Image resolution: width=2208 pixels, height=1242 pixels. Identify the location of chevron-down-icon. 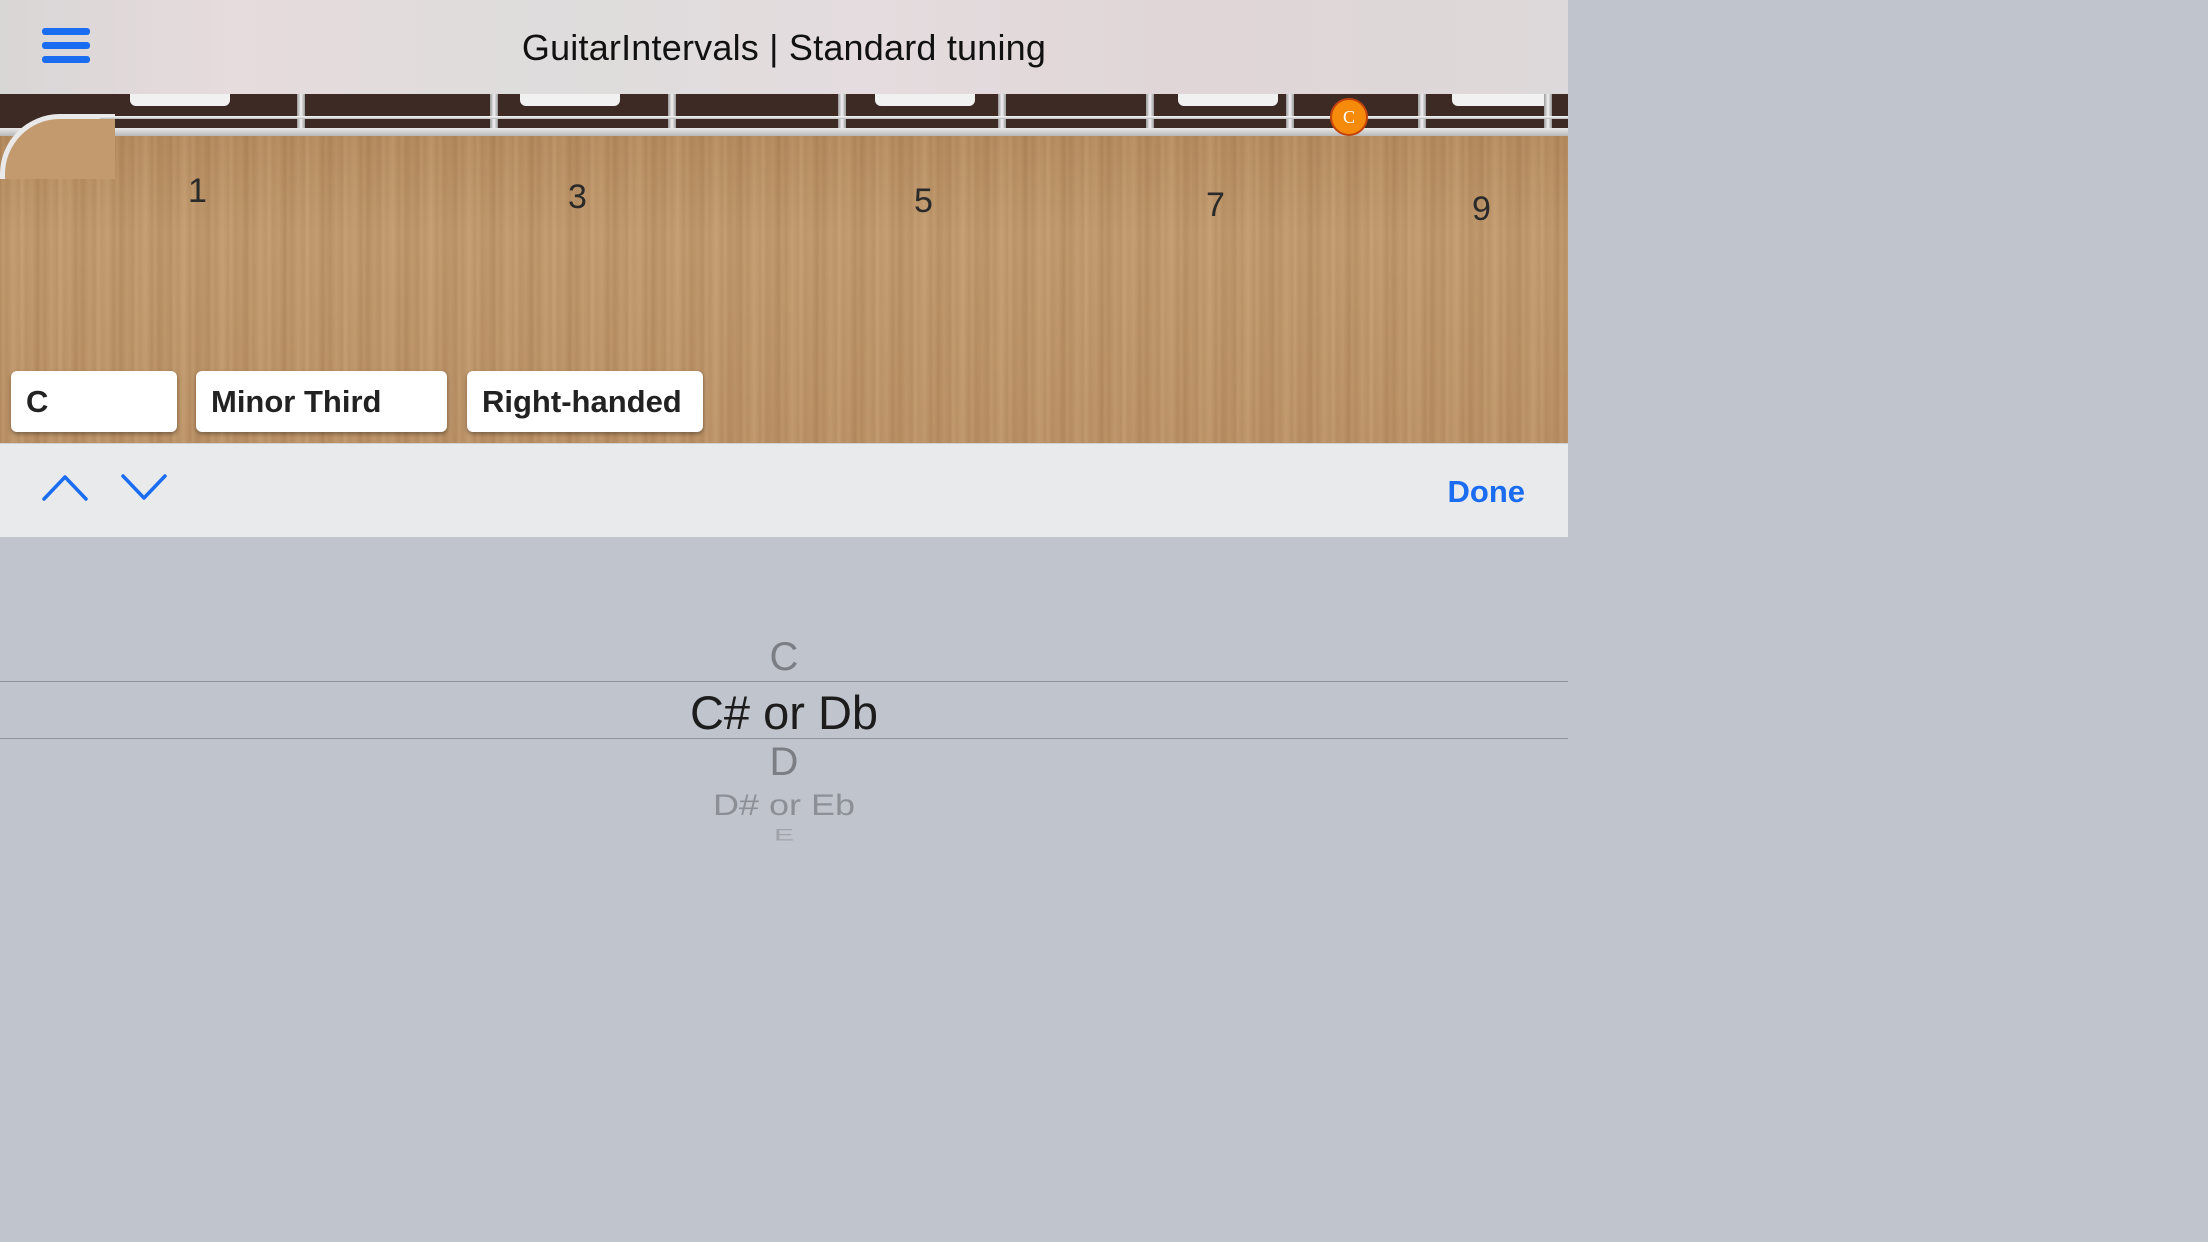
(144, 487).